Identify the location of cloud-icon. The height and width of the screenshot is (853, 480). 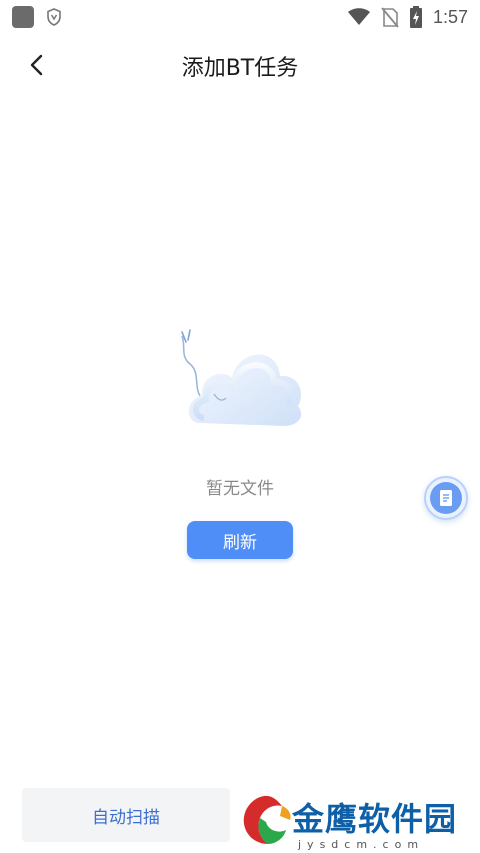
(241, 377).